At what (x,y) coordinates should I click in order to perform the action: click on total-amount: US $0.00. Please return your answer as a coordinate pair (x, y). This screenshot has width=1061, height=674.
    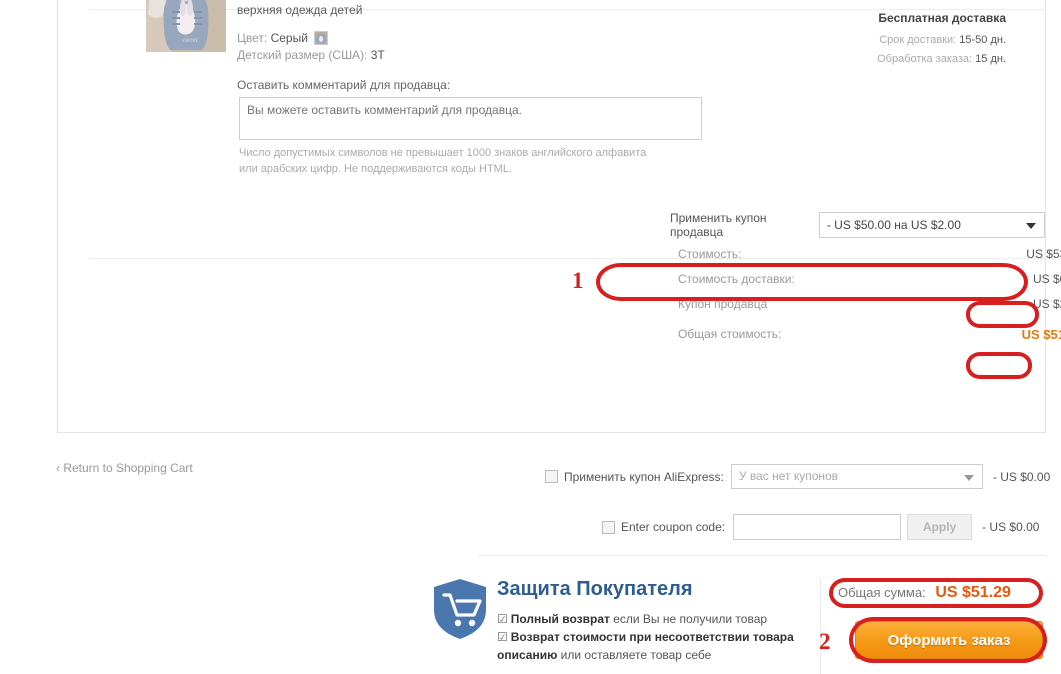
    Looking at the image, I should click on (1046, 279).